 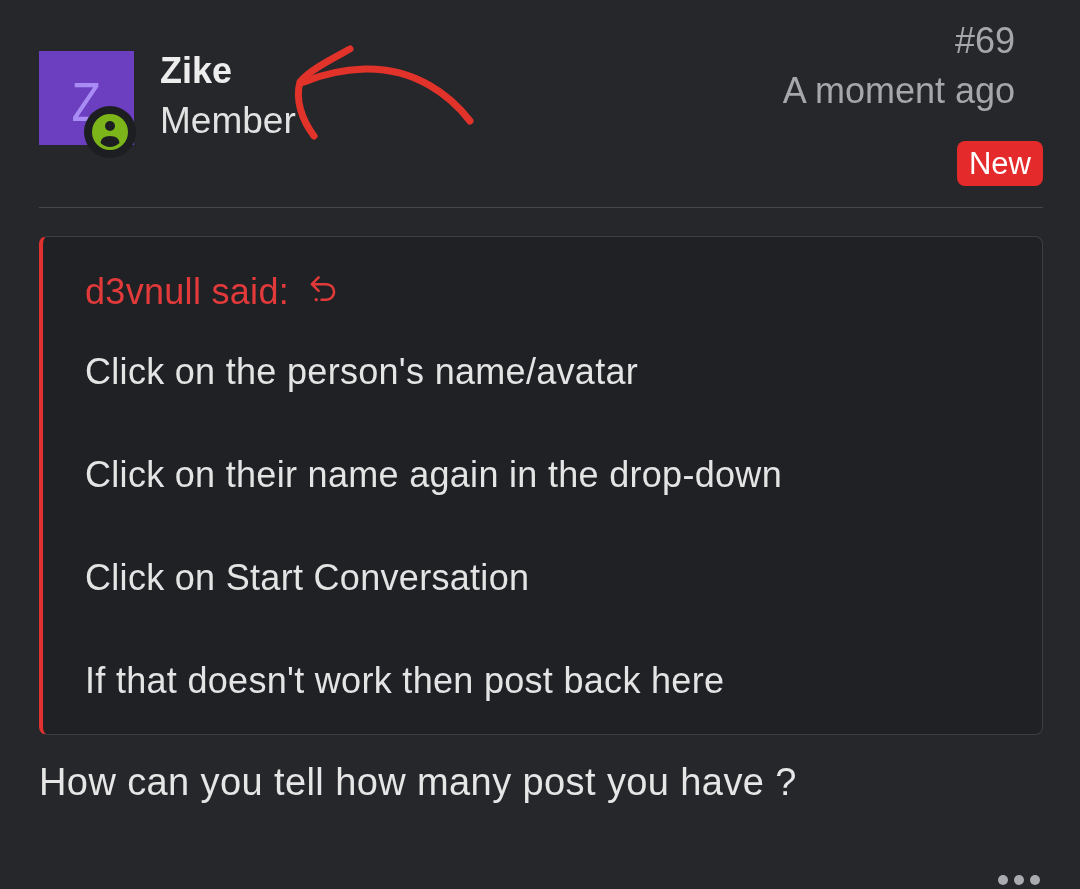 I want to click on user-role: Member, so click(x=228, y=121).